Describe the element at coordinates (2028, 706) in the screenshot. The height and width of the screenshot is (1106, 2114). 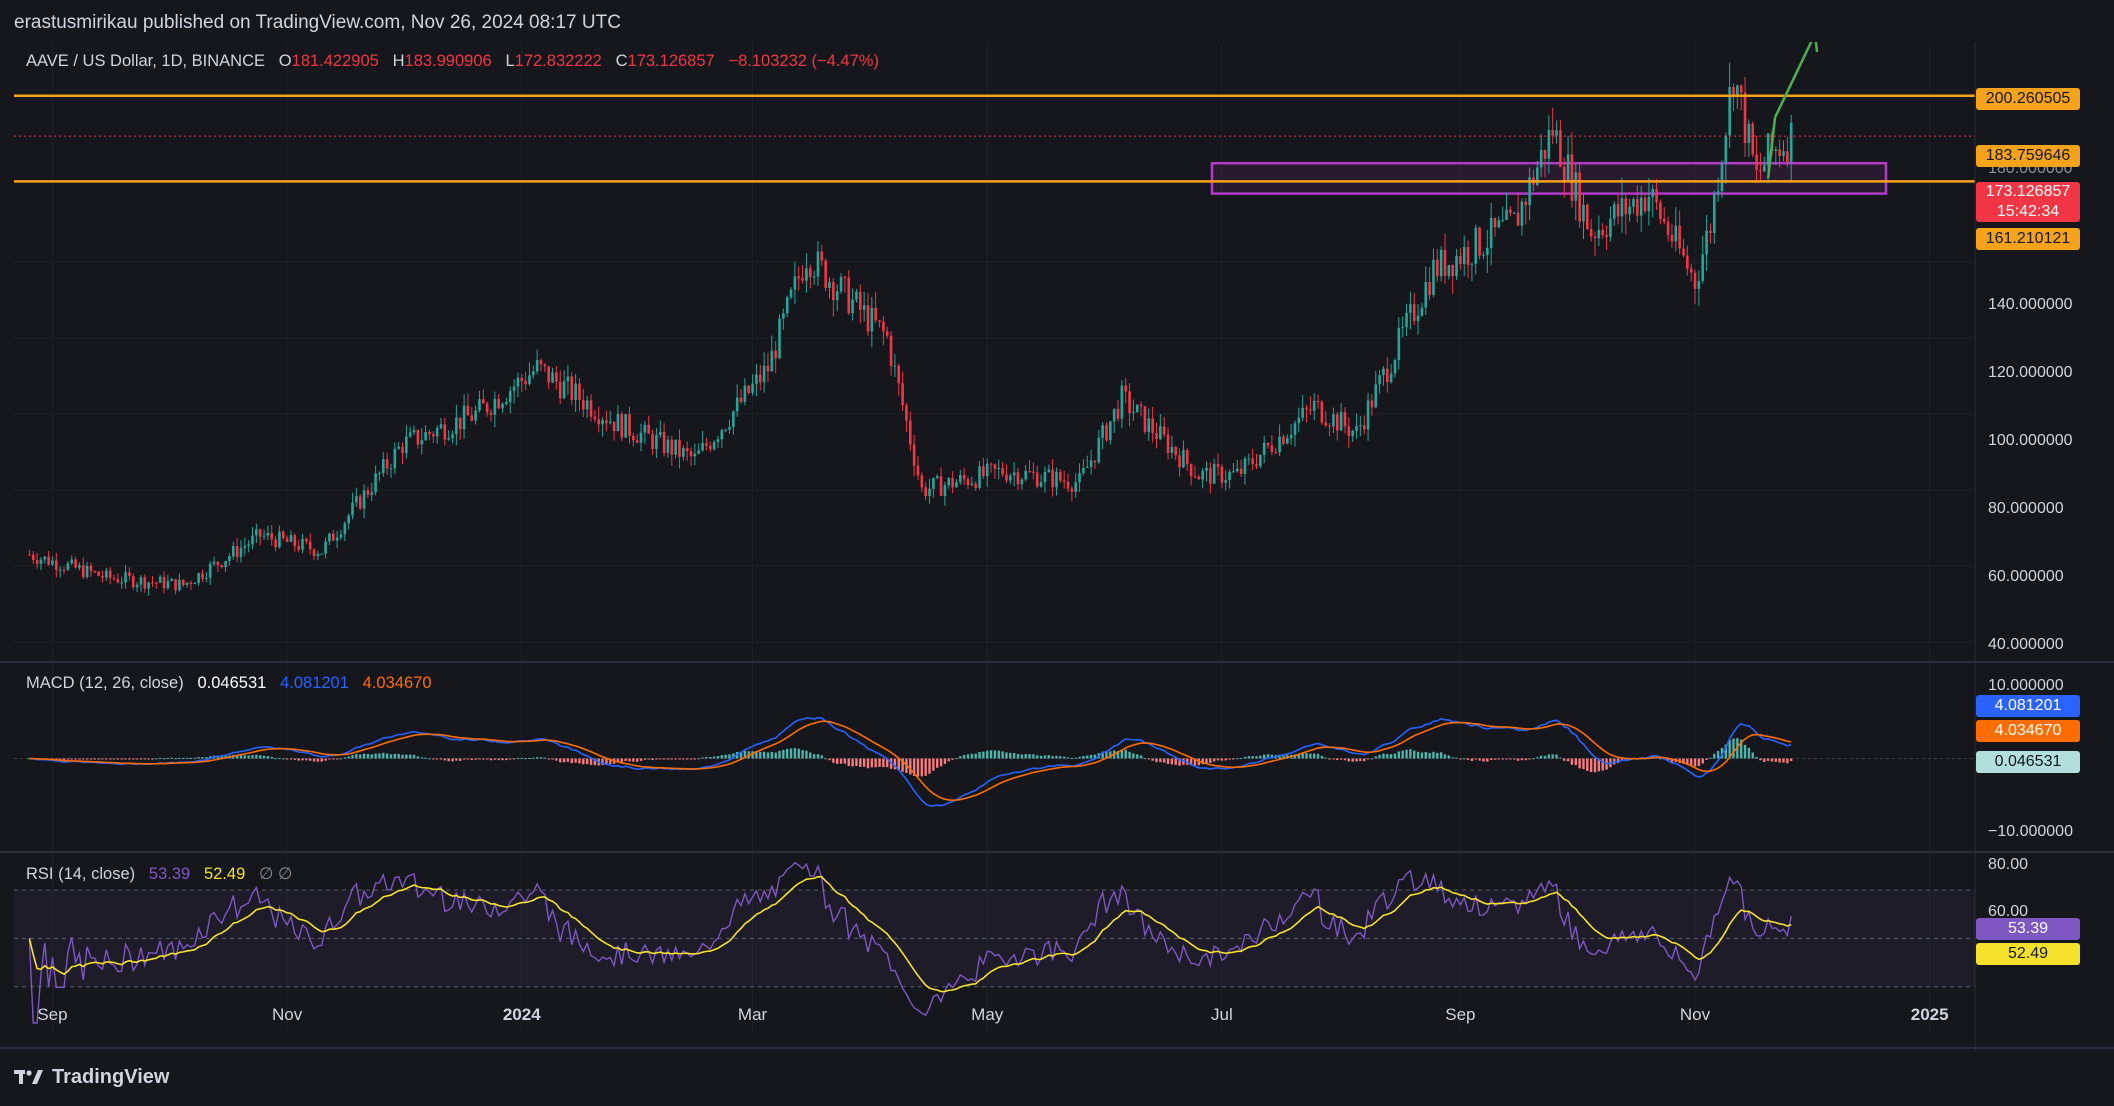
I see `macd-line-label: 4.081201` at that location.